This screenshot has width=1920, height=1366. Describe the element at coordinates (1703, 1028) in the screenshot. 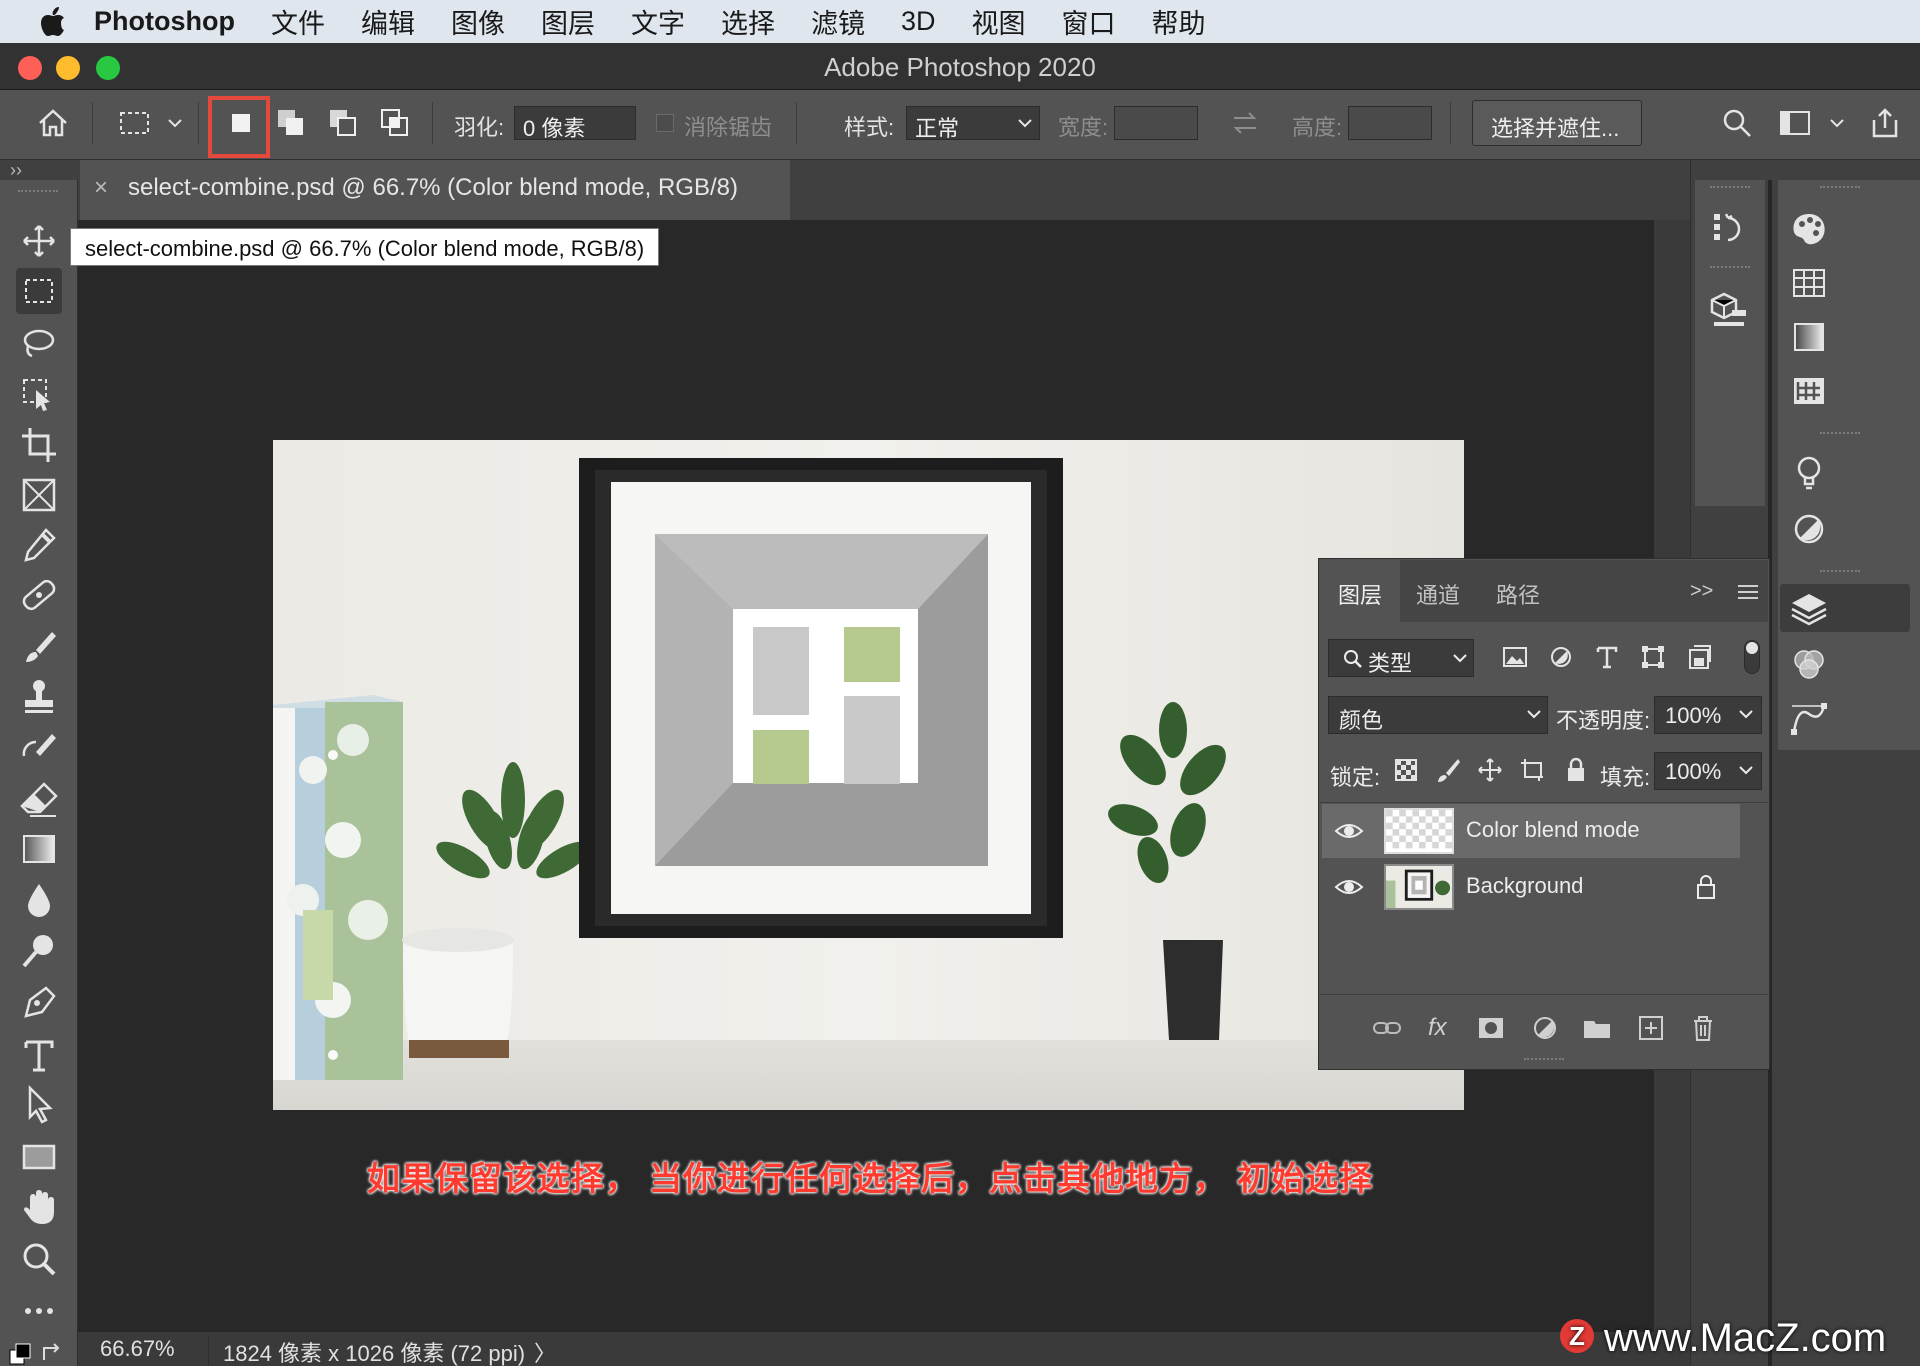

I see `delete-layer-trash-icon` at that location.